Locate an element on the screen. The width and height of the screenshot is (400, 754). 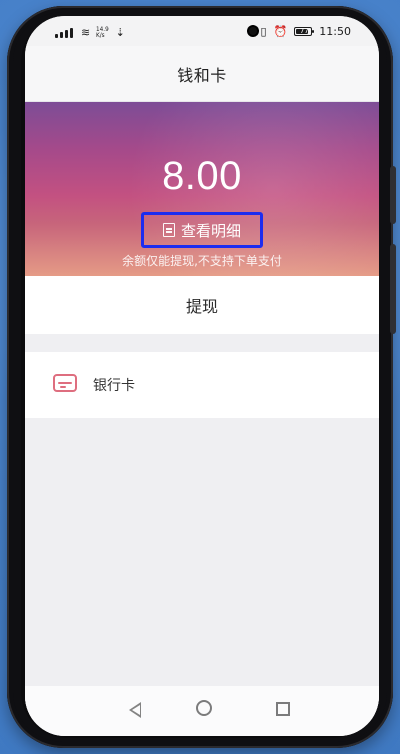
android-navigation-bar is located at coordinates (202, 711).